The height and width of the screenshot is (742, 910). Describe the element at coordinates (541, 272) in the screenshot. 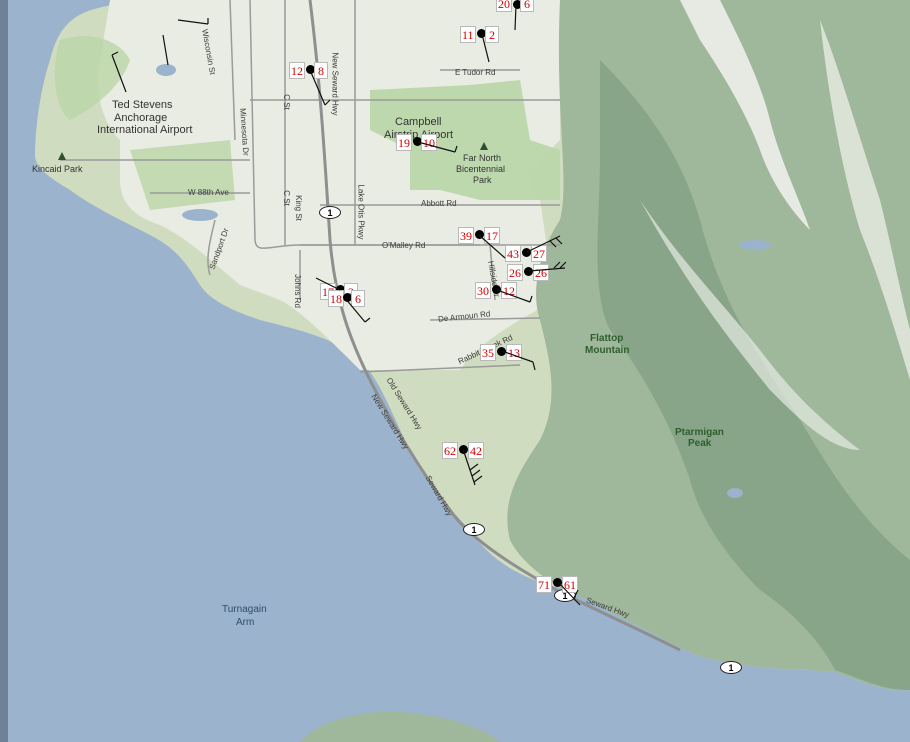

I see `station-value-b: 26` at that location.